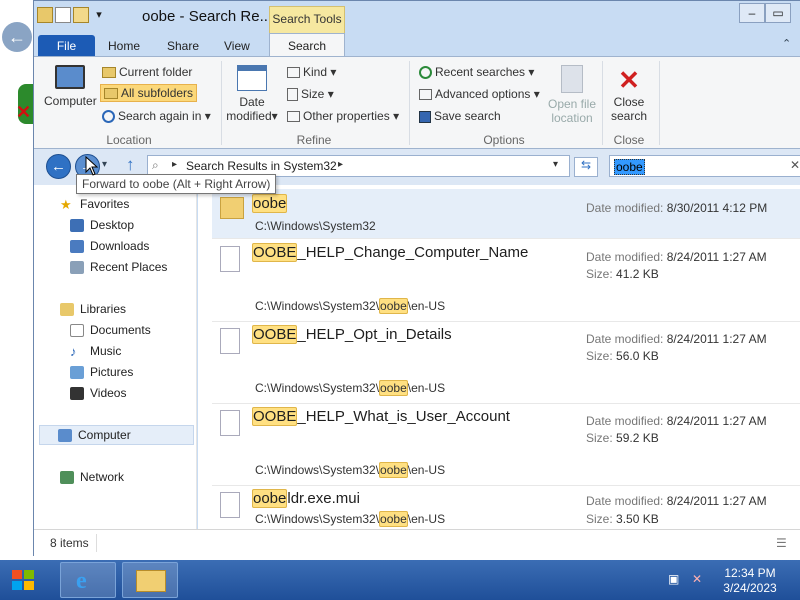  I want to click on tab-file: File, so click(66, 46).